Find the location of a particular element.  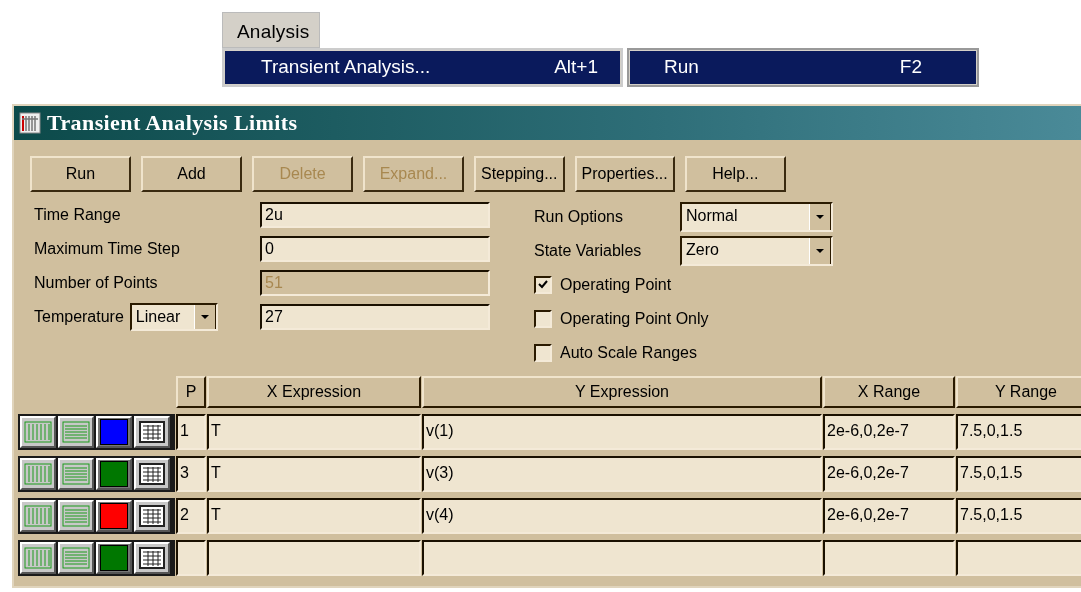

analysis-menu: Analysis is located at coordinates (271, 30).